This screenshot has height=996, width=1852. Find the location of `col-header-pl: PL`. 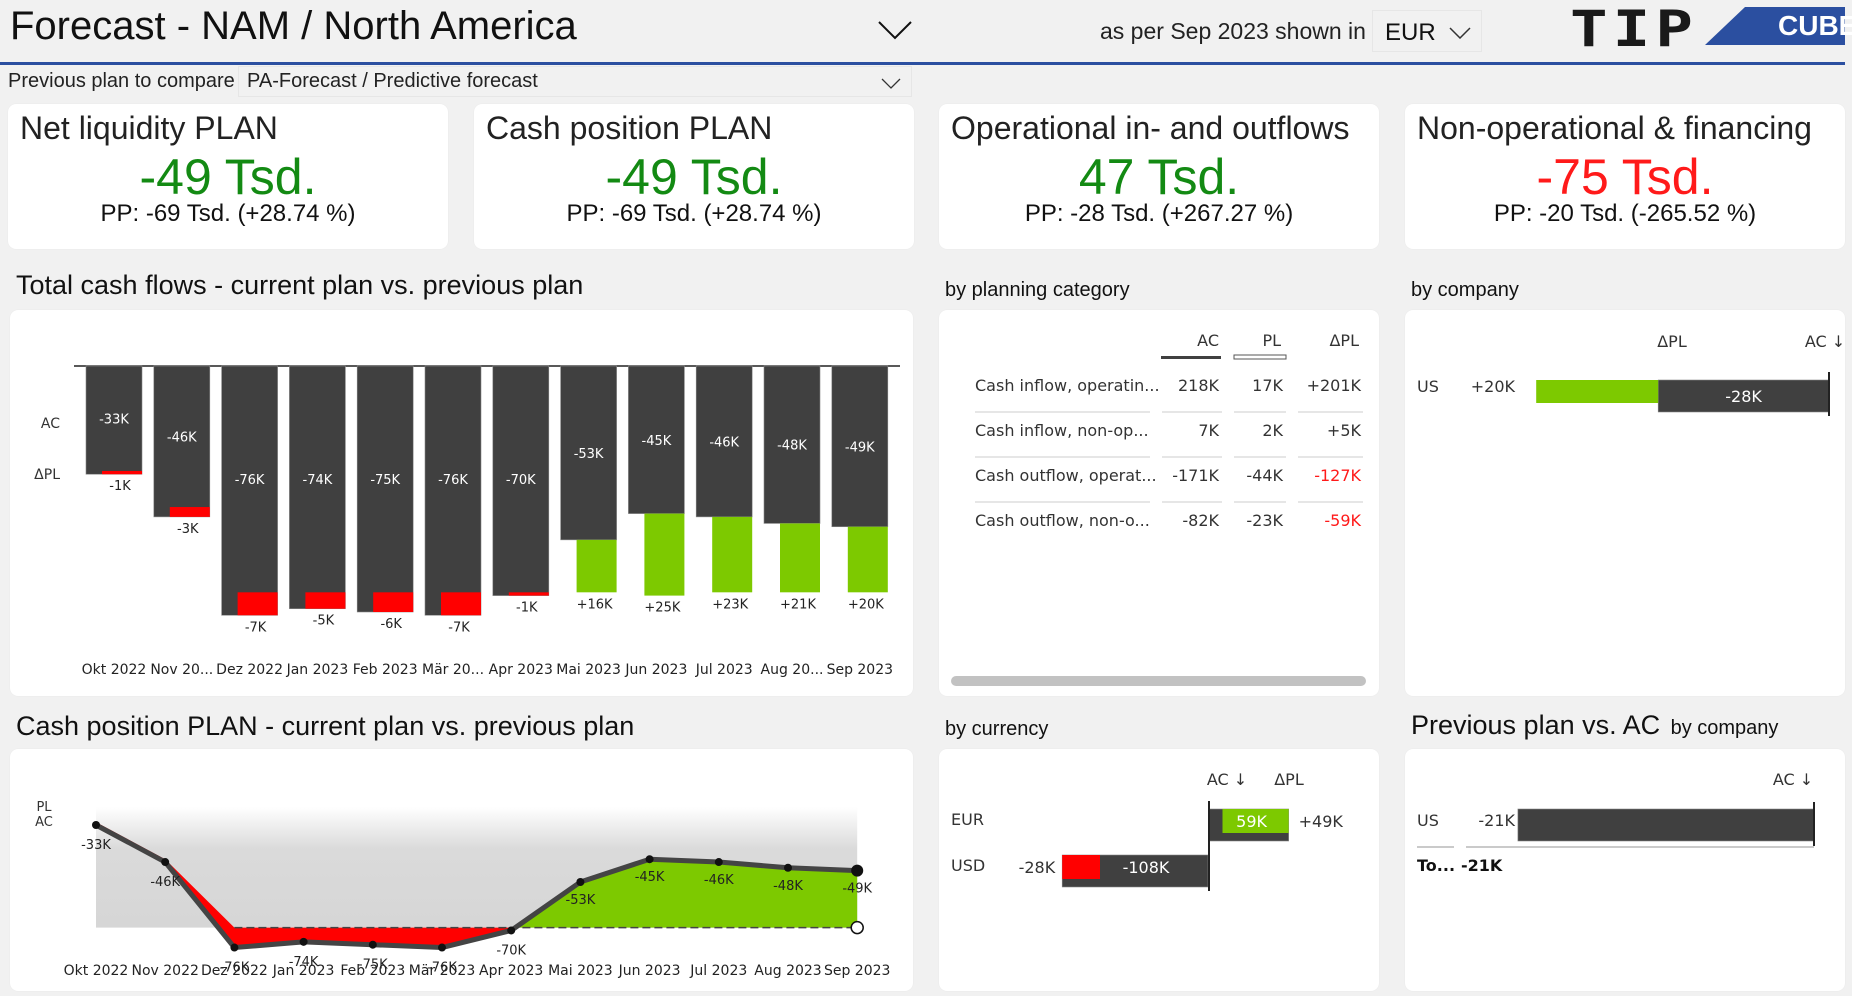

col-header-pl: PL is located at coordinates (1271, 340).